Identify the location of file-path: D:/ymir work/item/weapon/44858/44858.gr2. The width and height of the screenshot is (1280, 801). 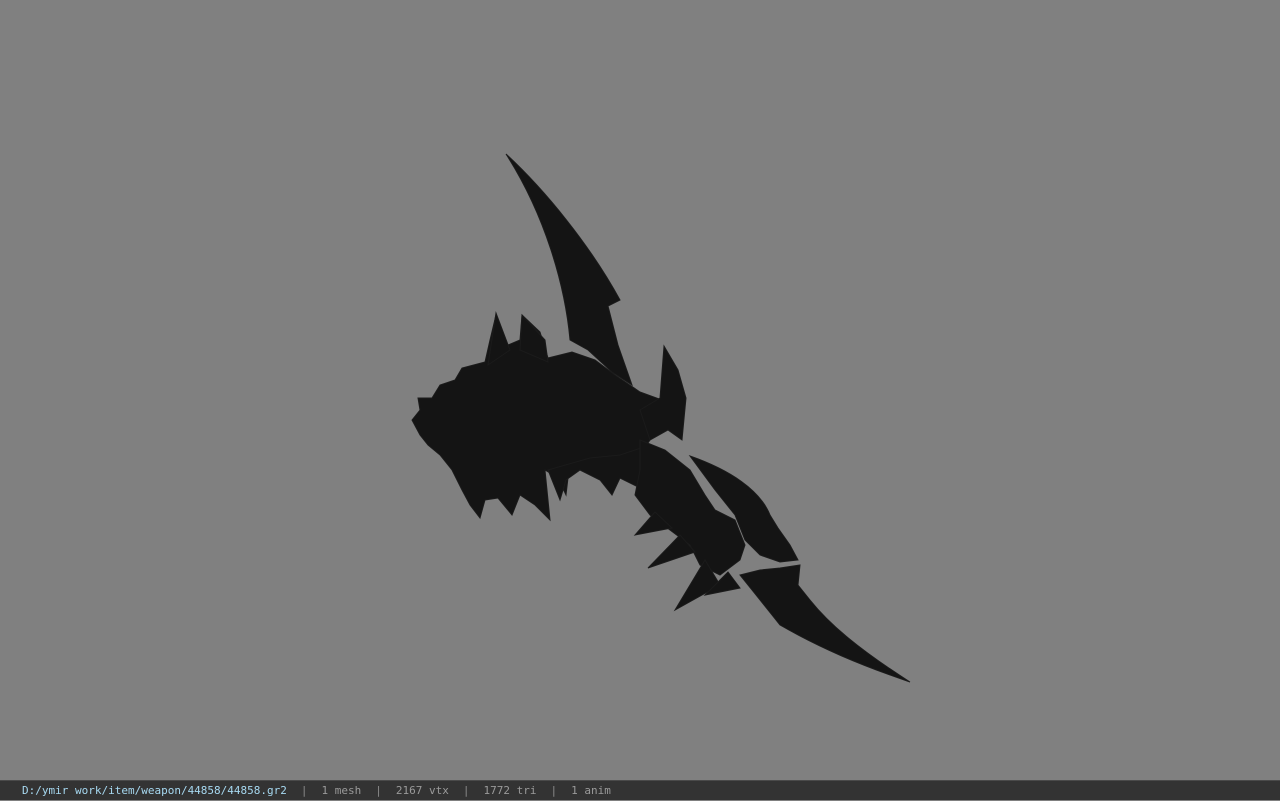
(154, 790).